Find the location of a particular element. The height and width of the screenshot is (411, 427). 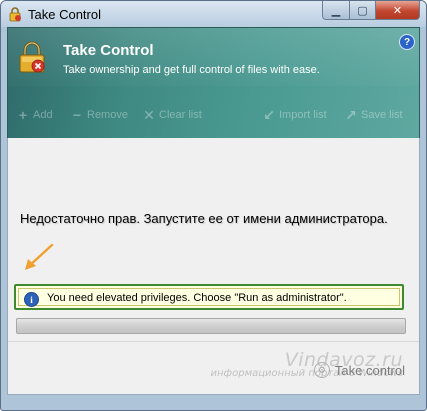

take-control-icon: ⚙ is located at coordinates (321, 370).